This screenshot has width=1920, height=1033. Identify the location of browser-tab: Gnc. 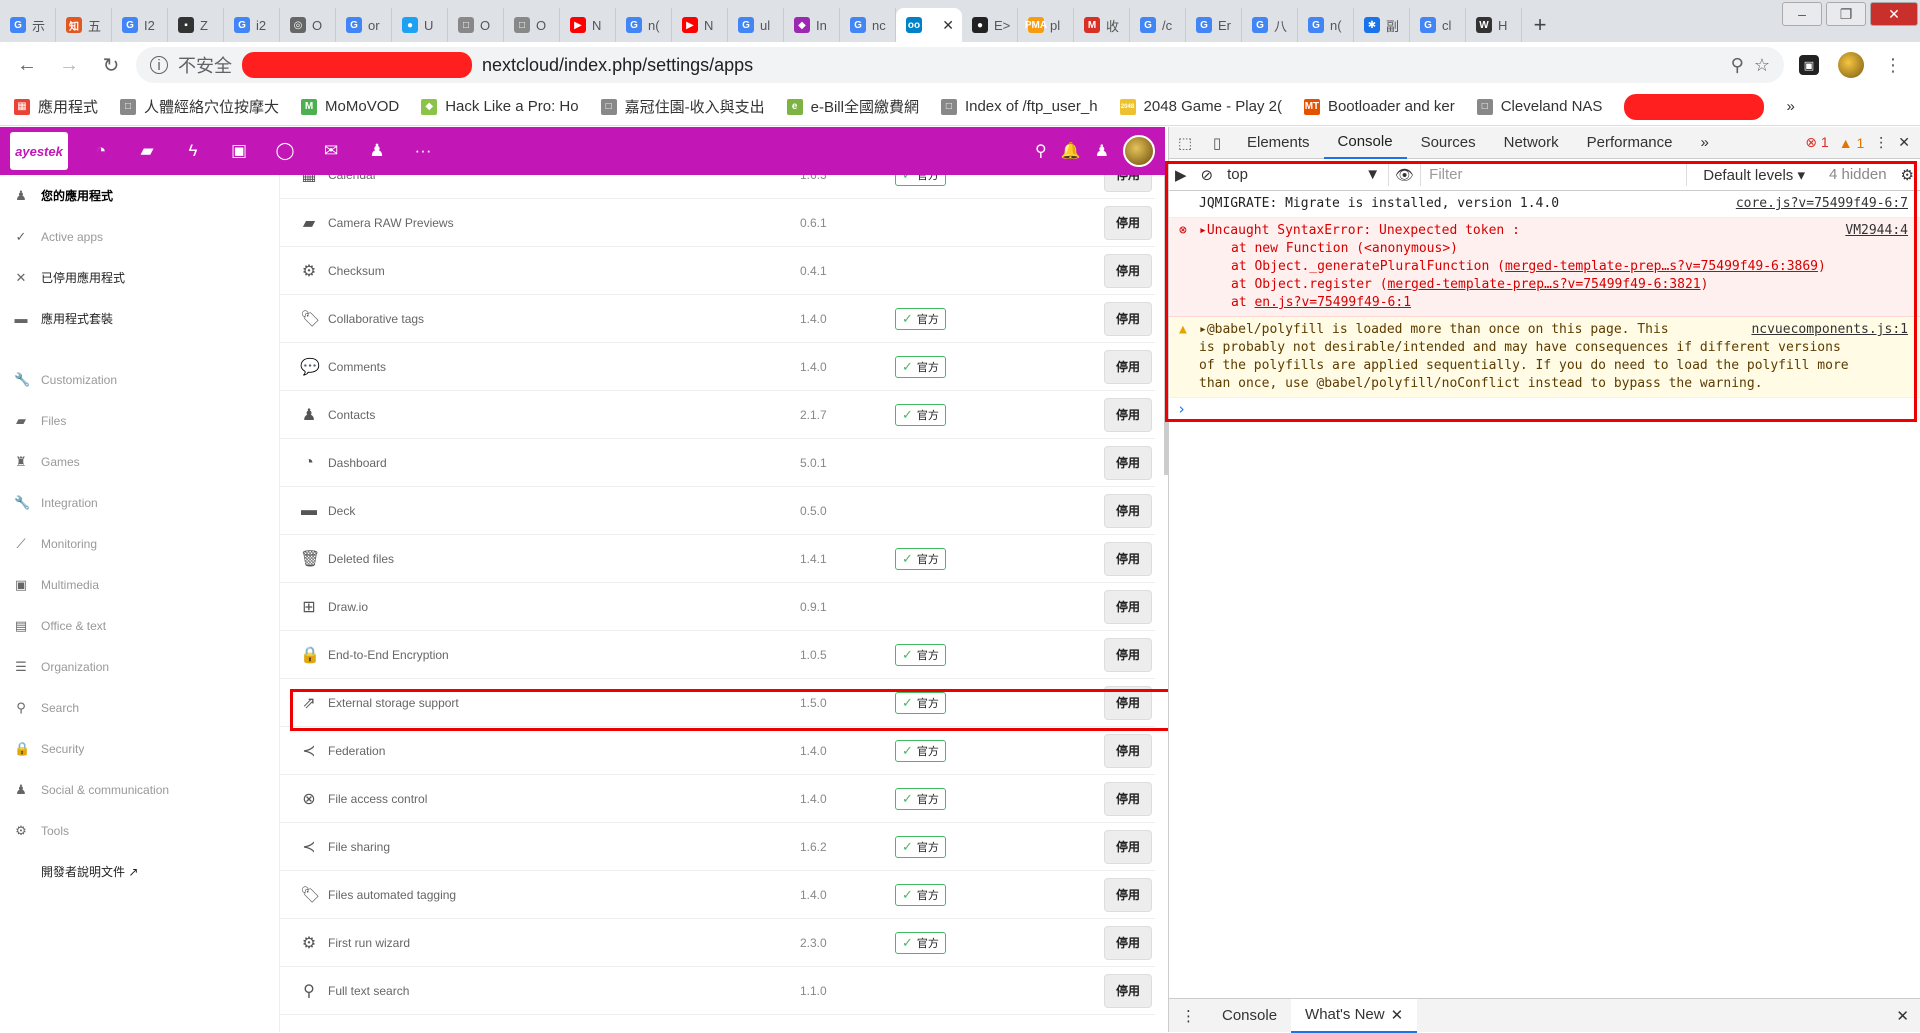
(868, 25).